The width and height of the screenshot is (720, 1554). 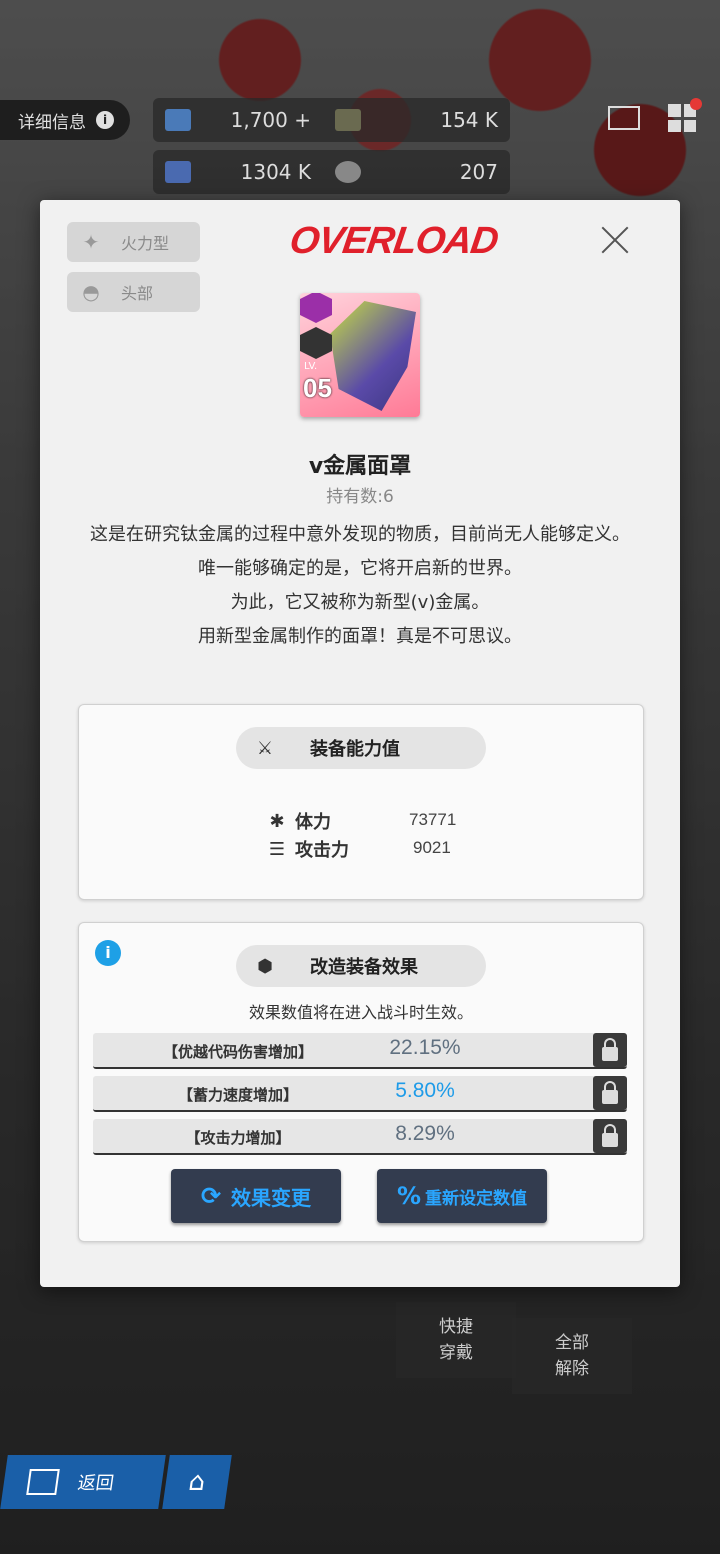 What do you see at coordinates (259, 120) in the screenshot?
I see `gem-value: 1,700` at bounding box center [259, 120].